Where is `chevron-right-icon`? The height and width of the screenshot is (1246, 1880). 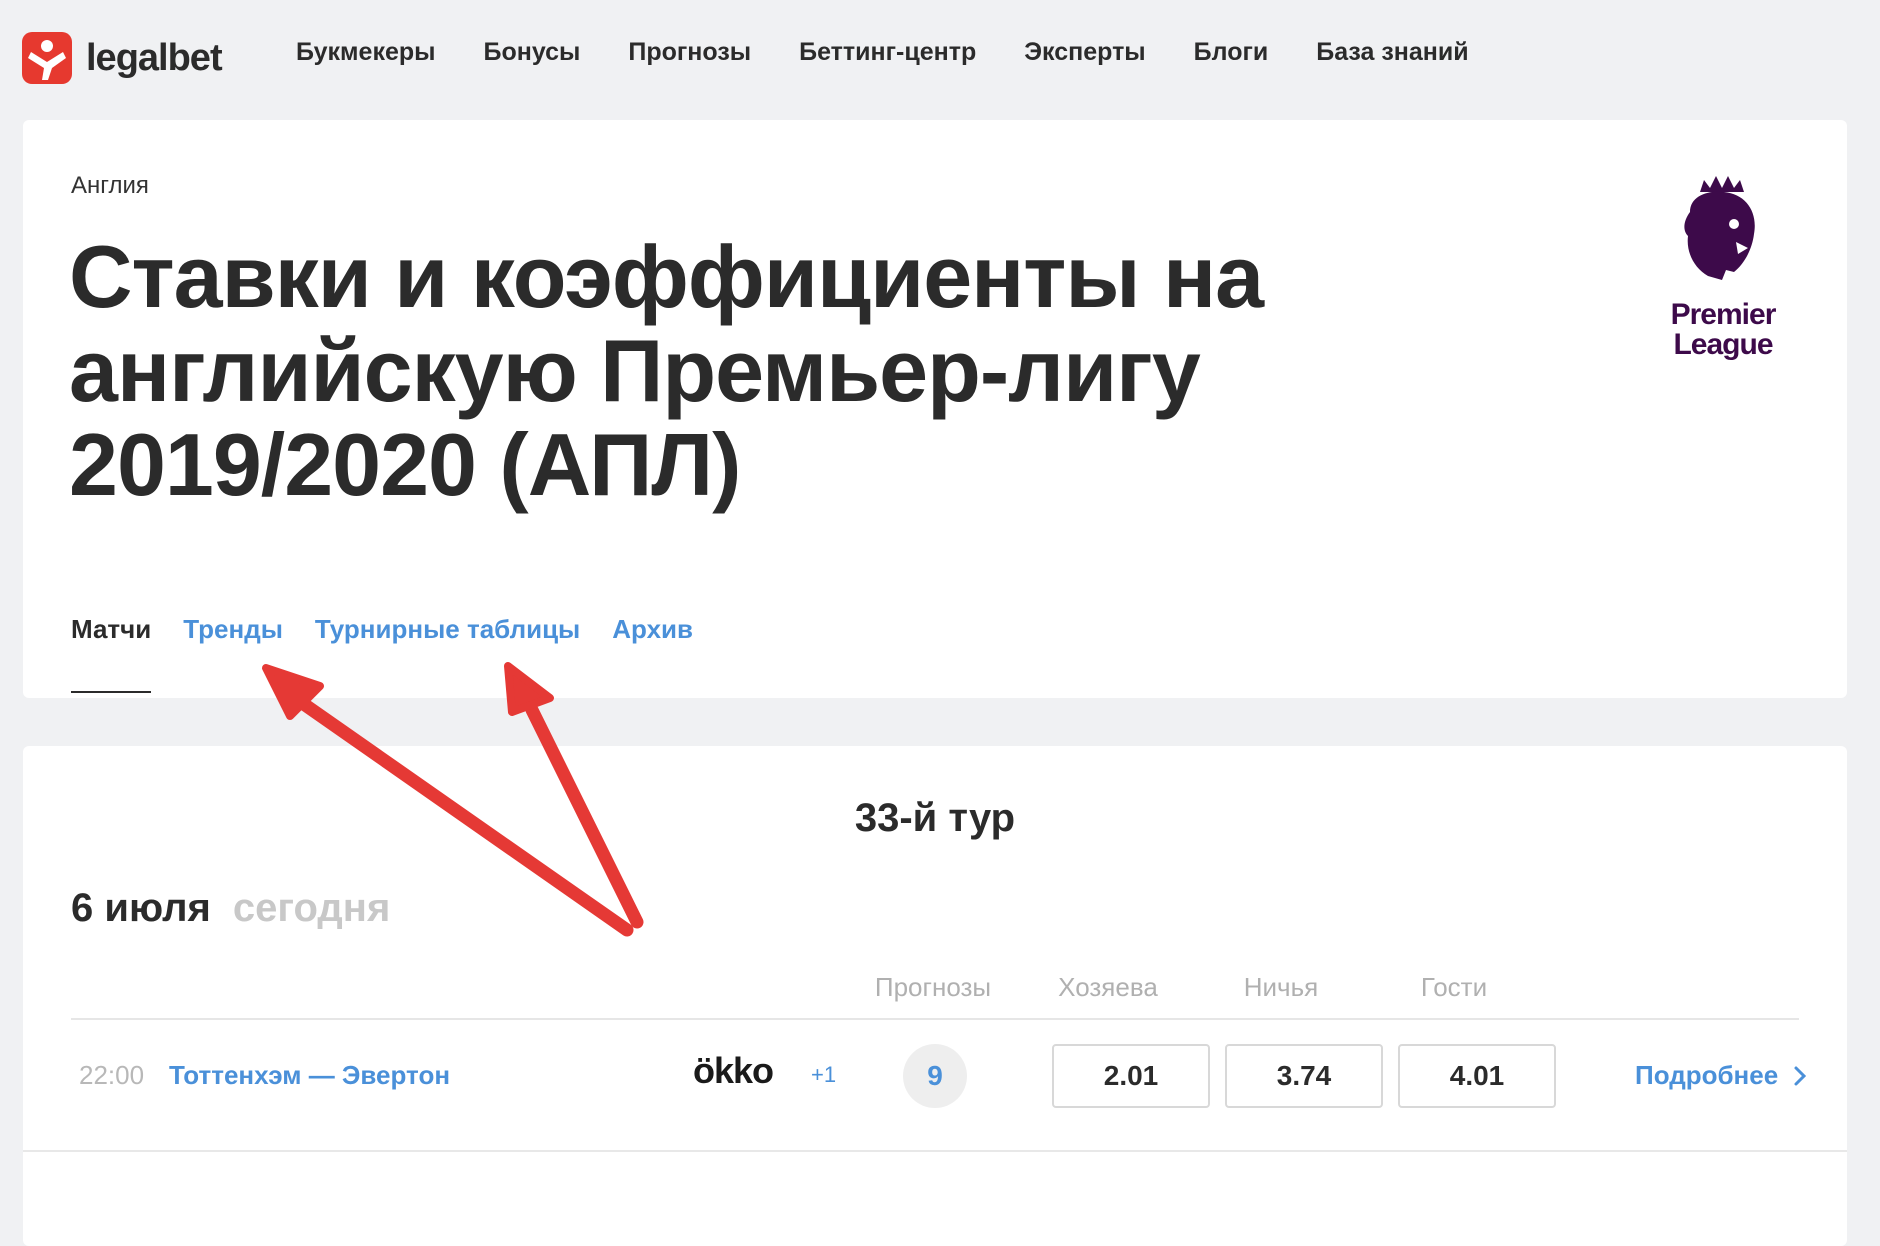 chevron-right-icon is located at coordinates (1800, 1076).